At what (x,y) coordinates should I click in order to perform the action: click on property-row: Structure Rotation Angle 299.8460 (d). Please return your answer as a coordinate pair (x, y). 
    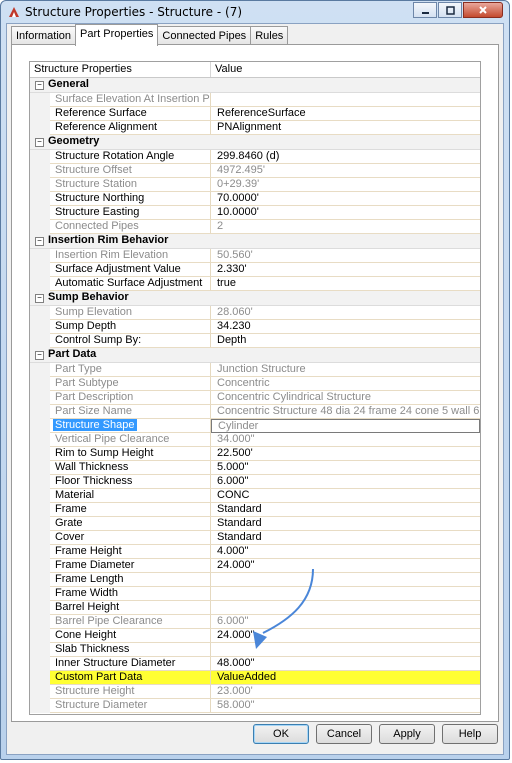
    Looking at the image, I should click on (255, 157).